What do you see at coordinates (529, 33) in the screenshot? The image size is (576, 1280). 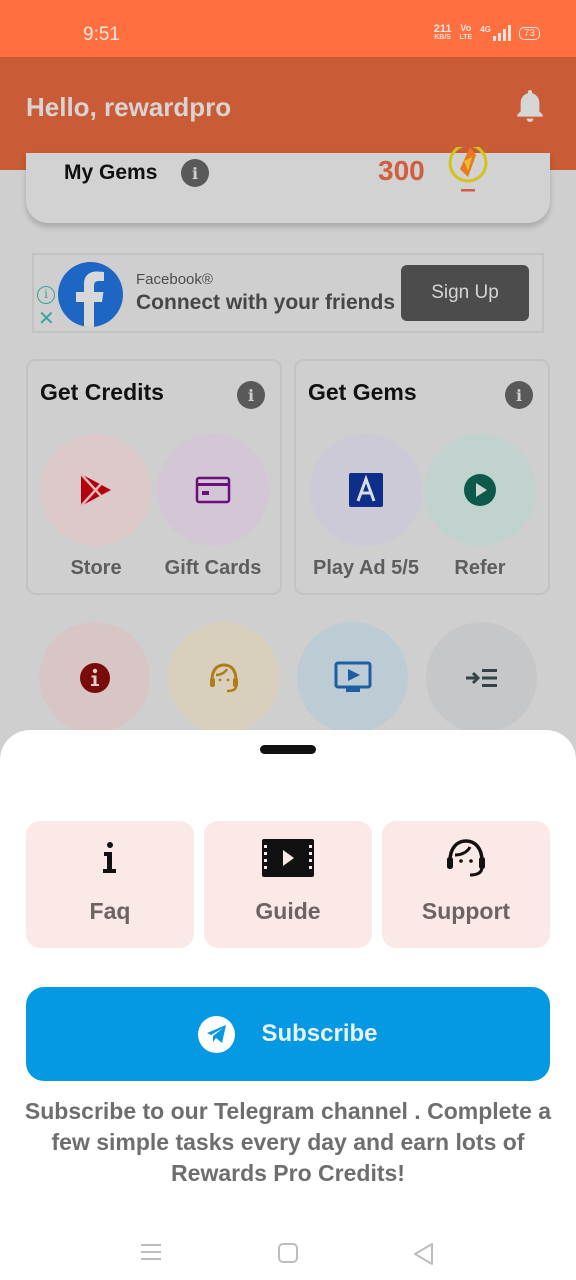 I see `battery-icon: 73` at bounding box center [529, 33].